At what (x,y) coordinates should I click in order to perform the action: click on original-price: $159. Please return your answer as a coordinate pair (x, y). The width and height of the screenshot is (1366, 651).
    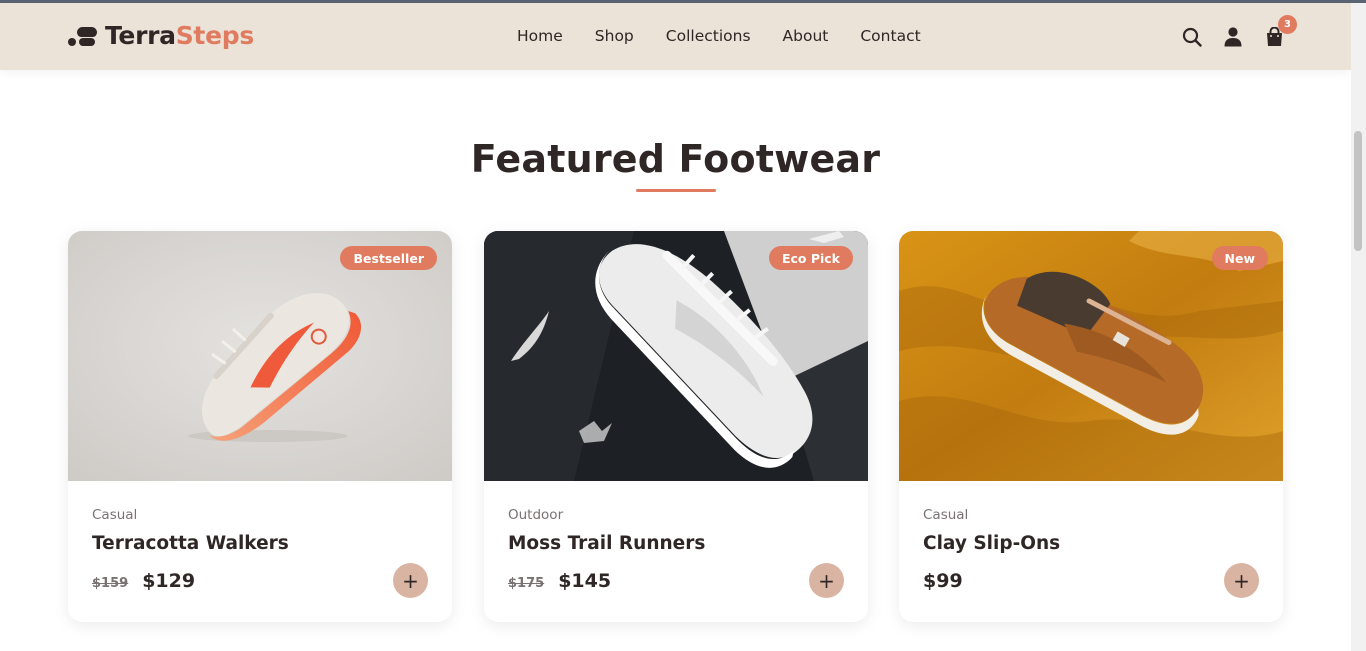
    Looking at the image, I should click on (110, 583).